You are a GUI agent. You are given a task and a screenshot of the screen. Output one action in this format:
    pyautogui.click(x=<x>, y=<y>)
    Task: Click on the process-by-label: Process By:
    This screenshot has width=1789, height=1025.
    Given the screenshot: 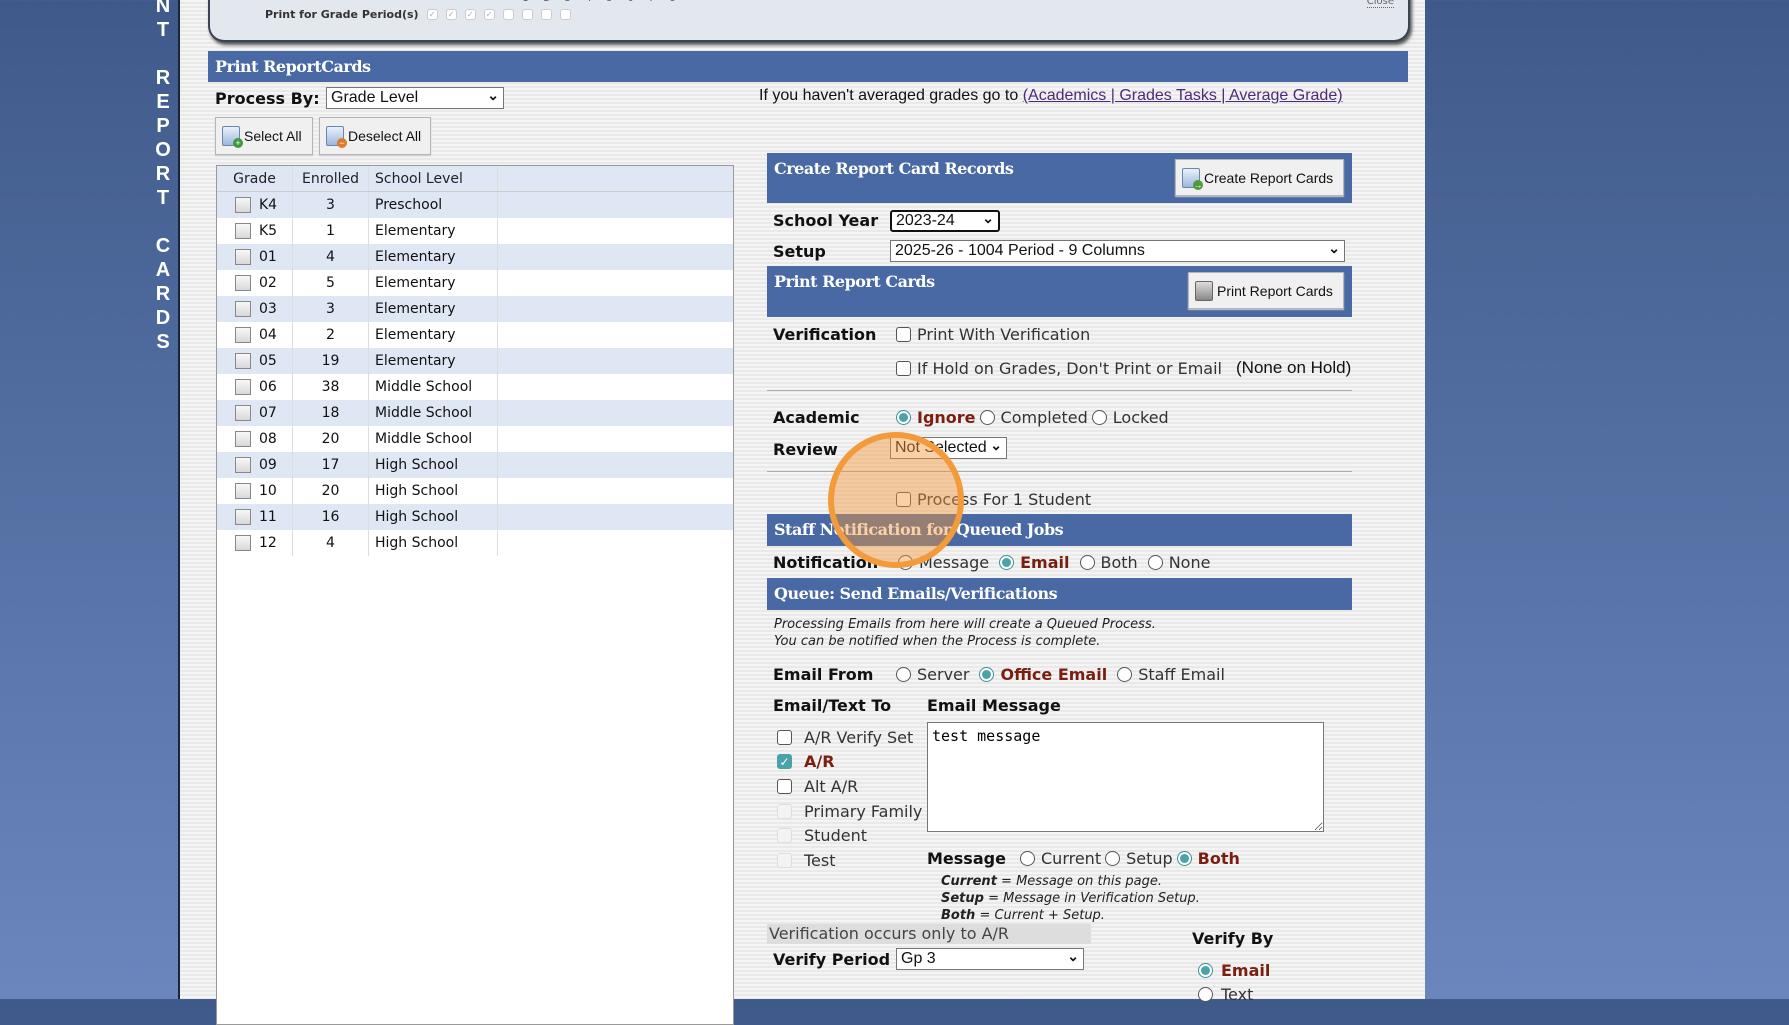 What is the action you would take?
    pyautogui.click(x=267, y=98)
    